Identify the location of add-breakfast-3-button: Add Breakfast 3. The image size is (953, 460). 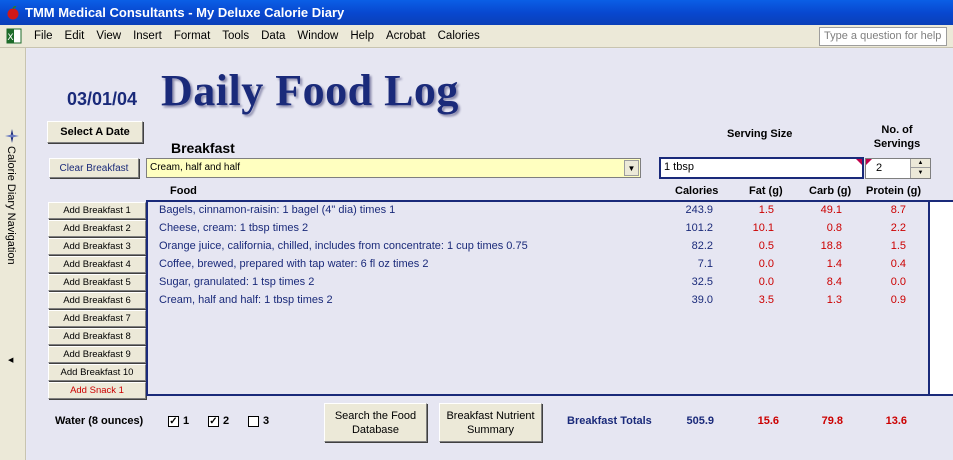
(97, 246).